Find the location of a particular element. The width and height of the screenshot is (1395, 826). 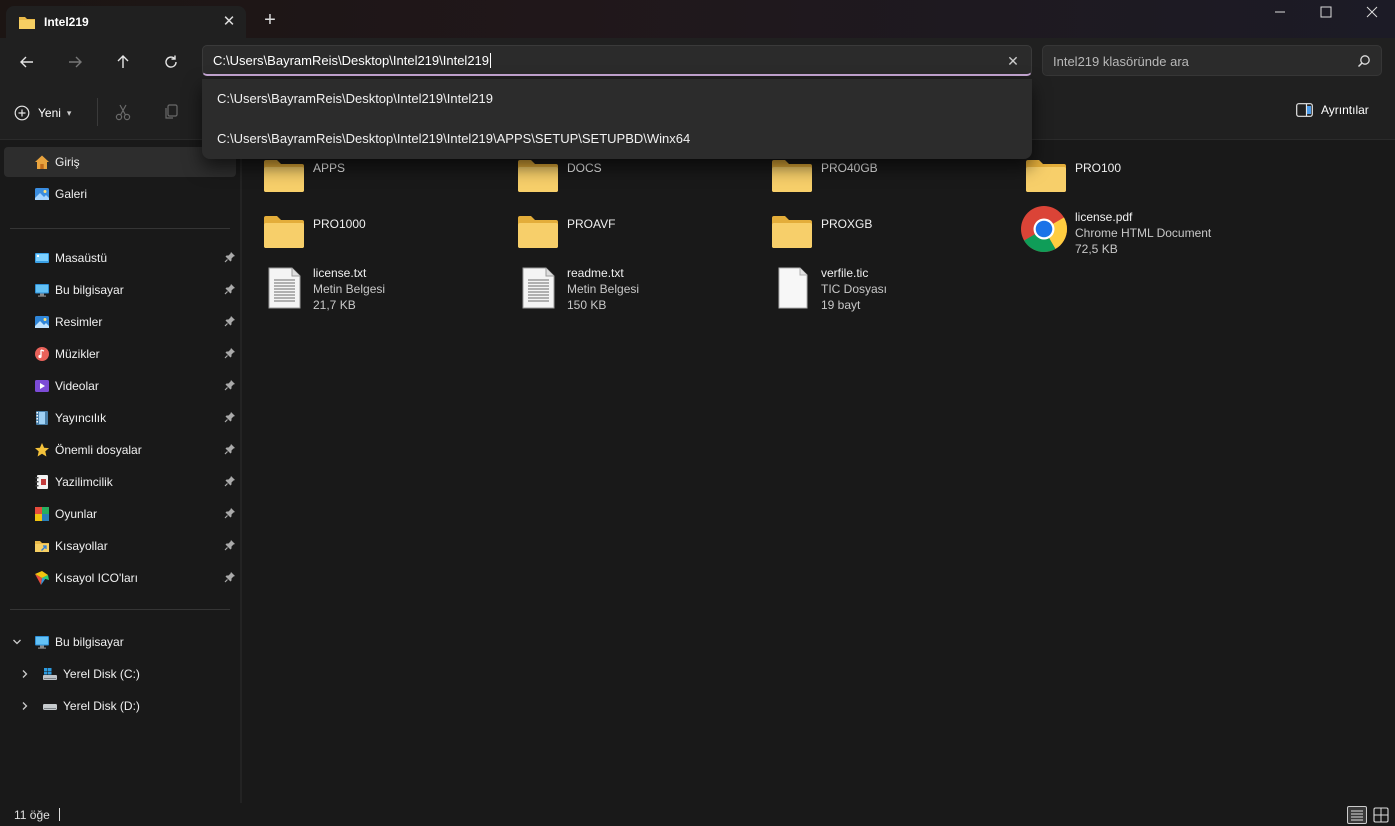

search-box: Intel219 klasöründe ara is located at coordinates (1212, 60).